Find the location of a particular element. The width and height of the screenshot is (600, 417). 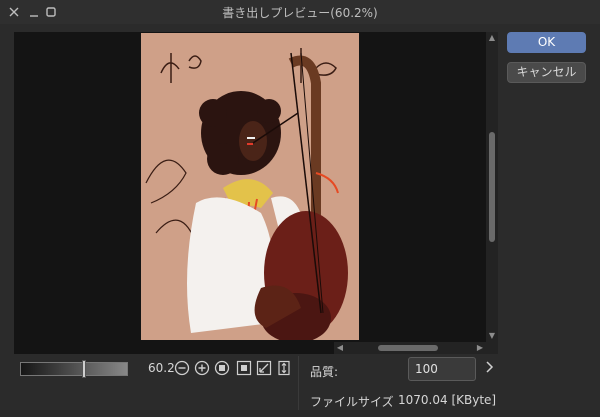

divider is located at coordinates (298, 383).